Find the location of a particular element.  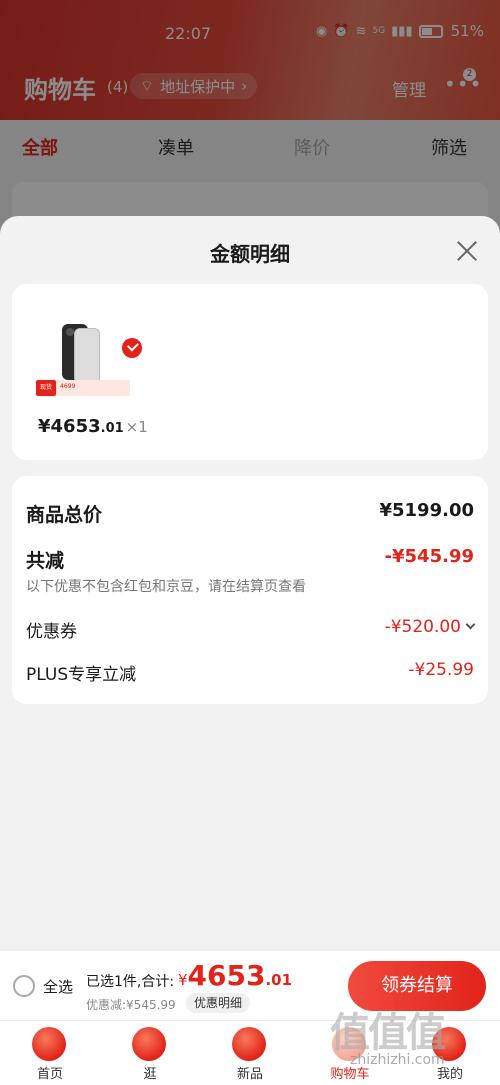

in-stock-tag: 现货 is located at coordinates (46, 388).